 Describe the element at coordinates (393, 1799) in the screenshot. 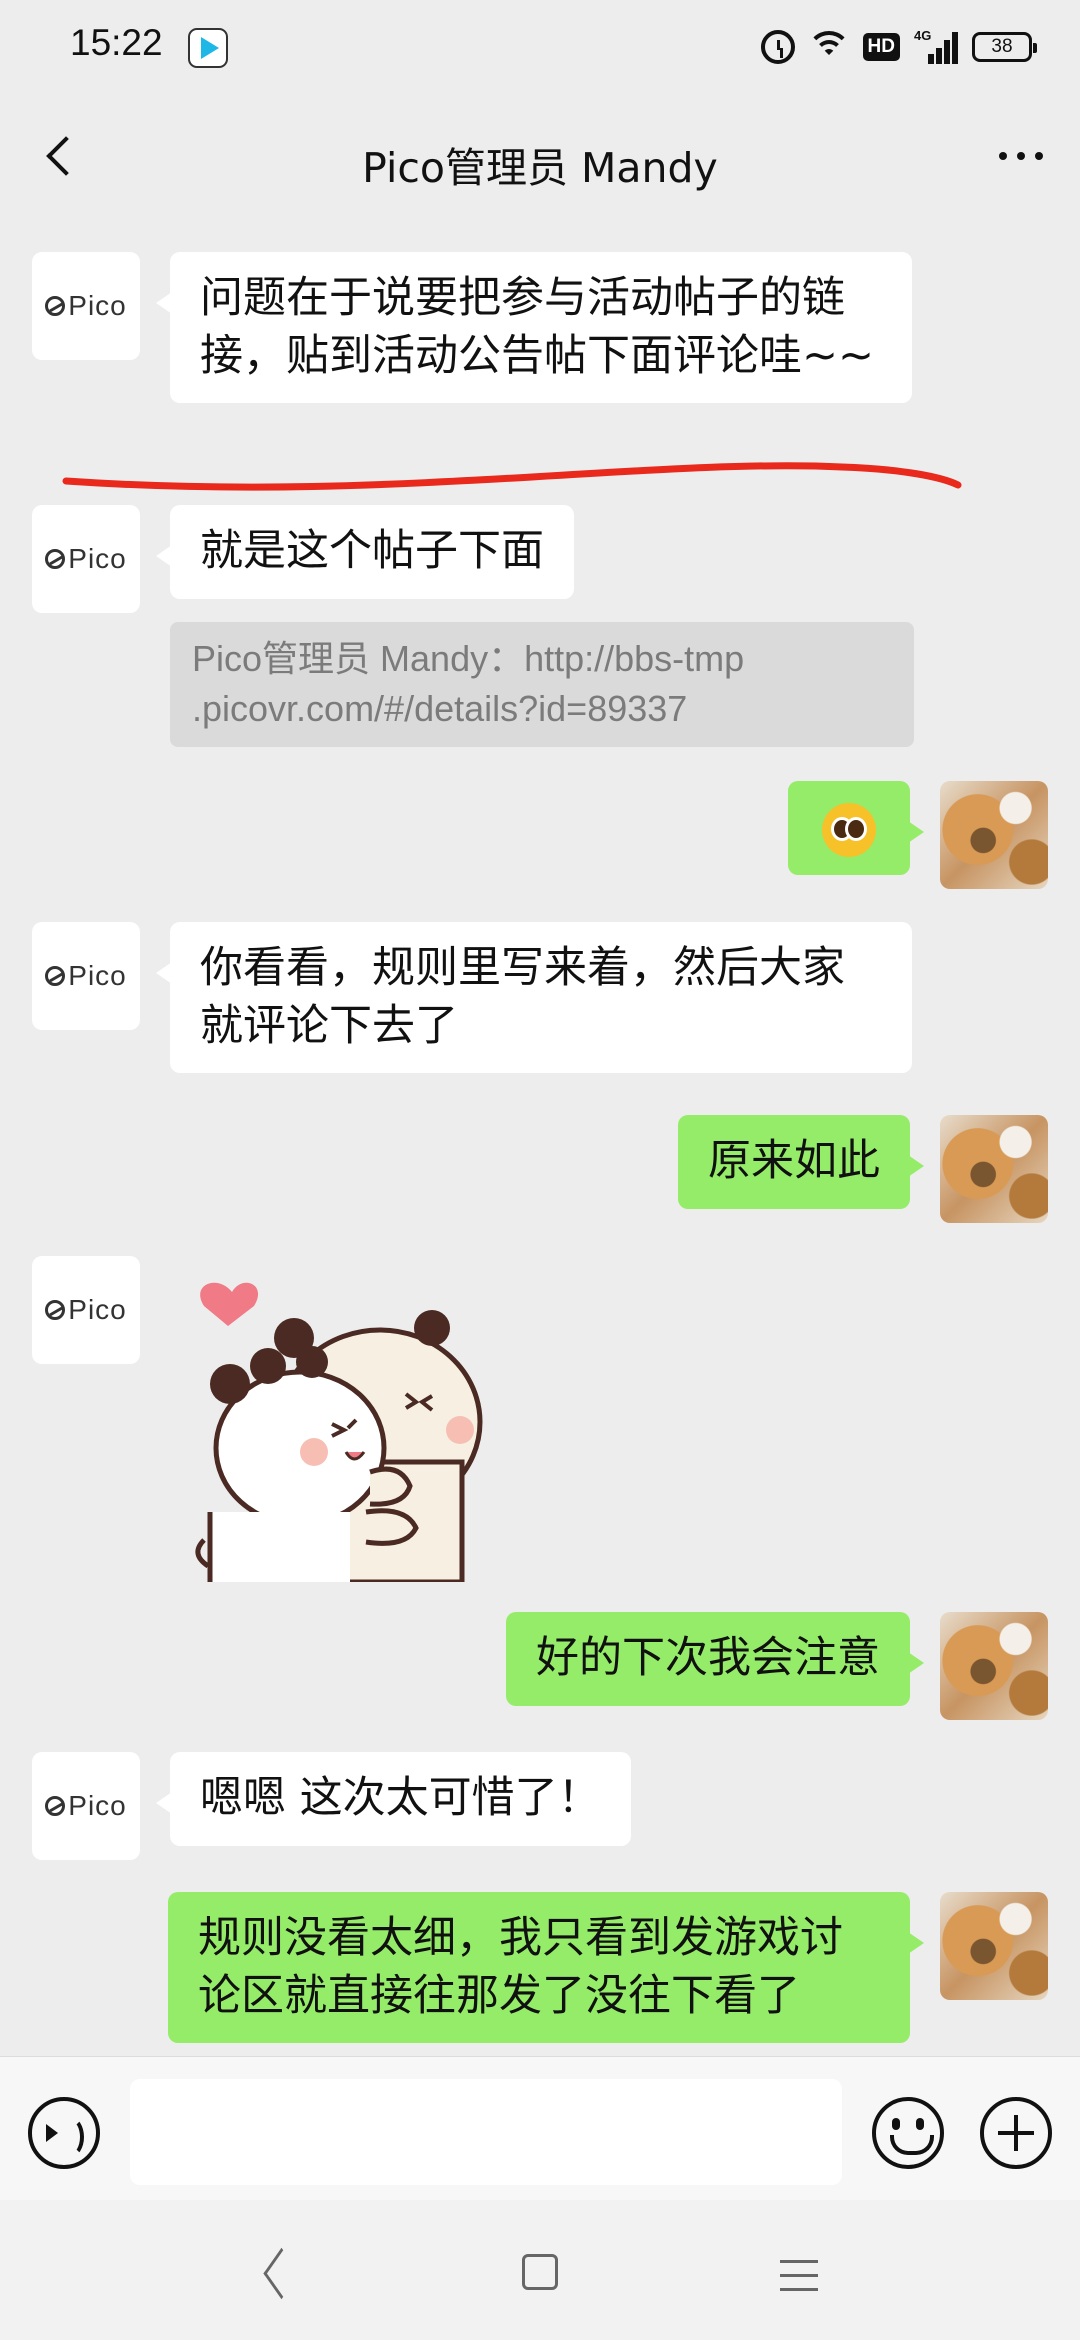

I see `message-bubble-incoming: 嗯嗯 这次太可惜了！` at that location.